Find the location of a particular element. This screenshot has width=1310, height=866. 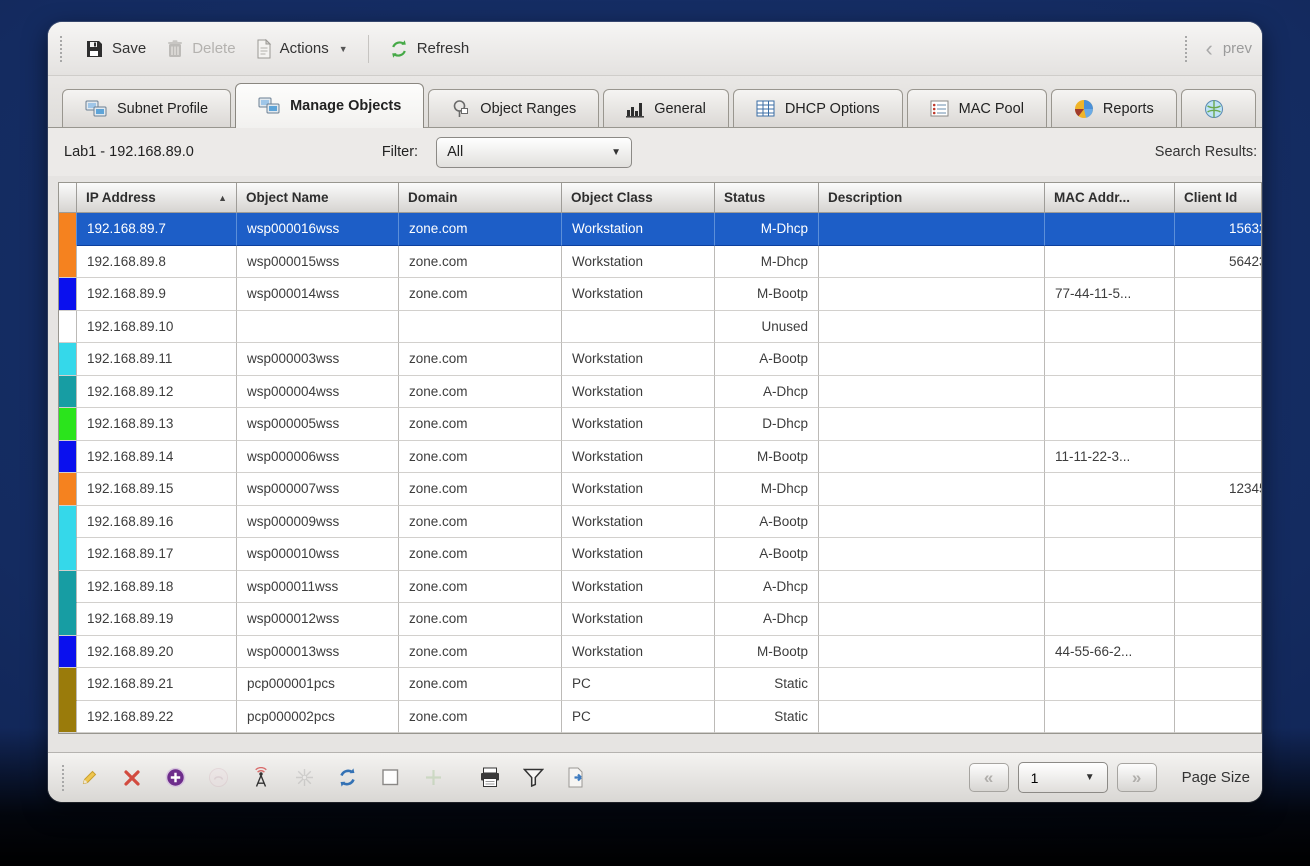

cell-desc is located at coordinates (932, 716).